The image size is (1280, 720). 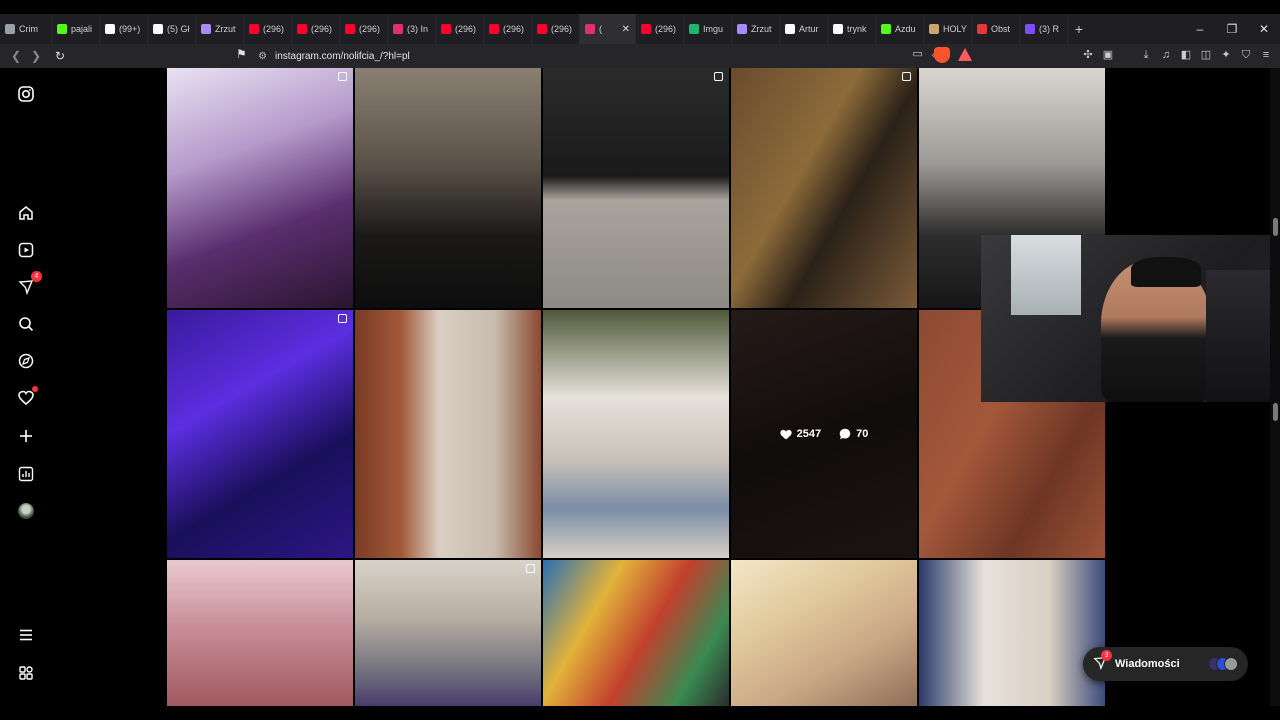 I want to click on home-icon, so click(x=26, y=213).